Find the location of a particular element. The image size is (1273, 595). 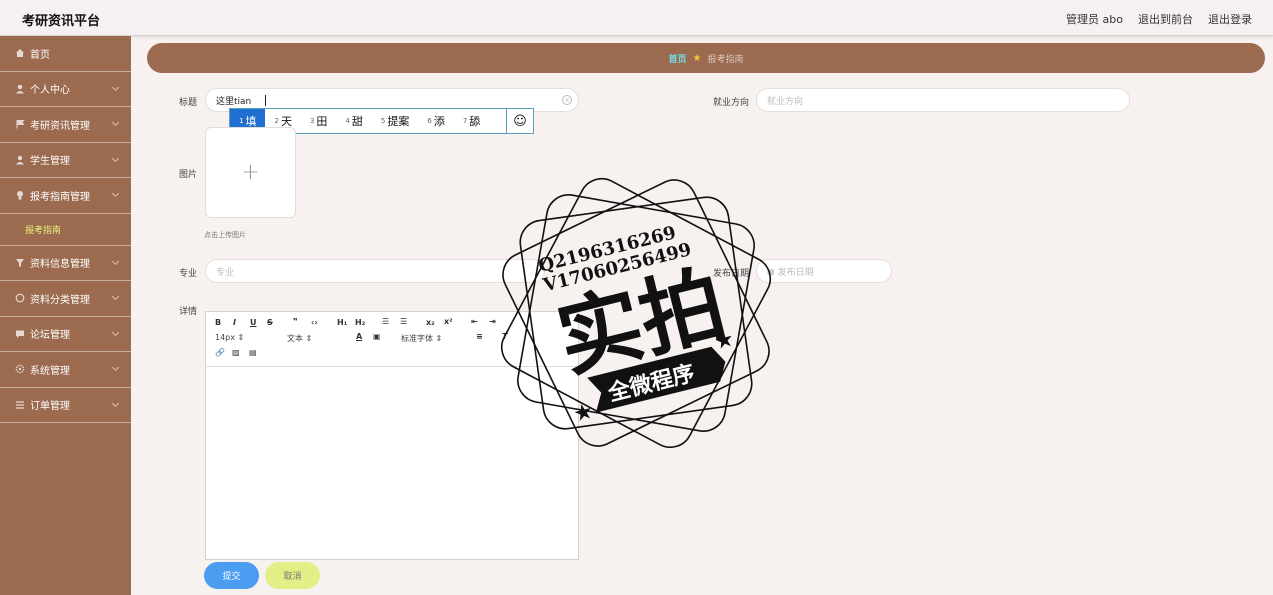

text-cursor is located at coordinates (265, 100).